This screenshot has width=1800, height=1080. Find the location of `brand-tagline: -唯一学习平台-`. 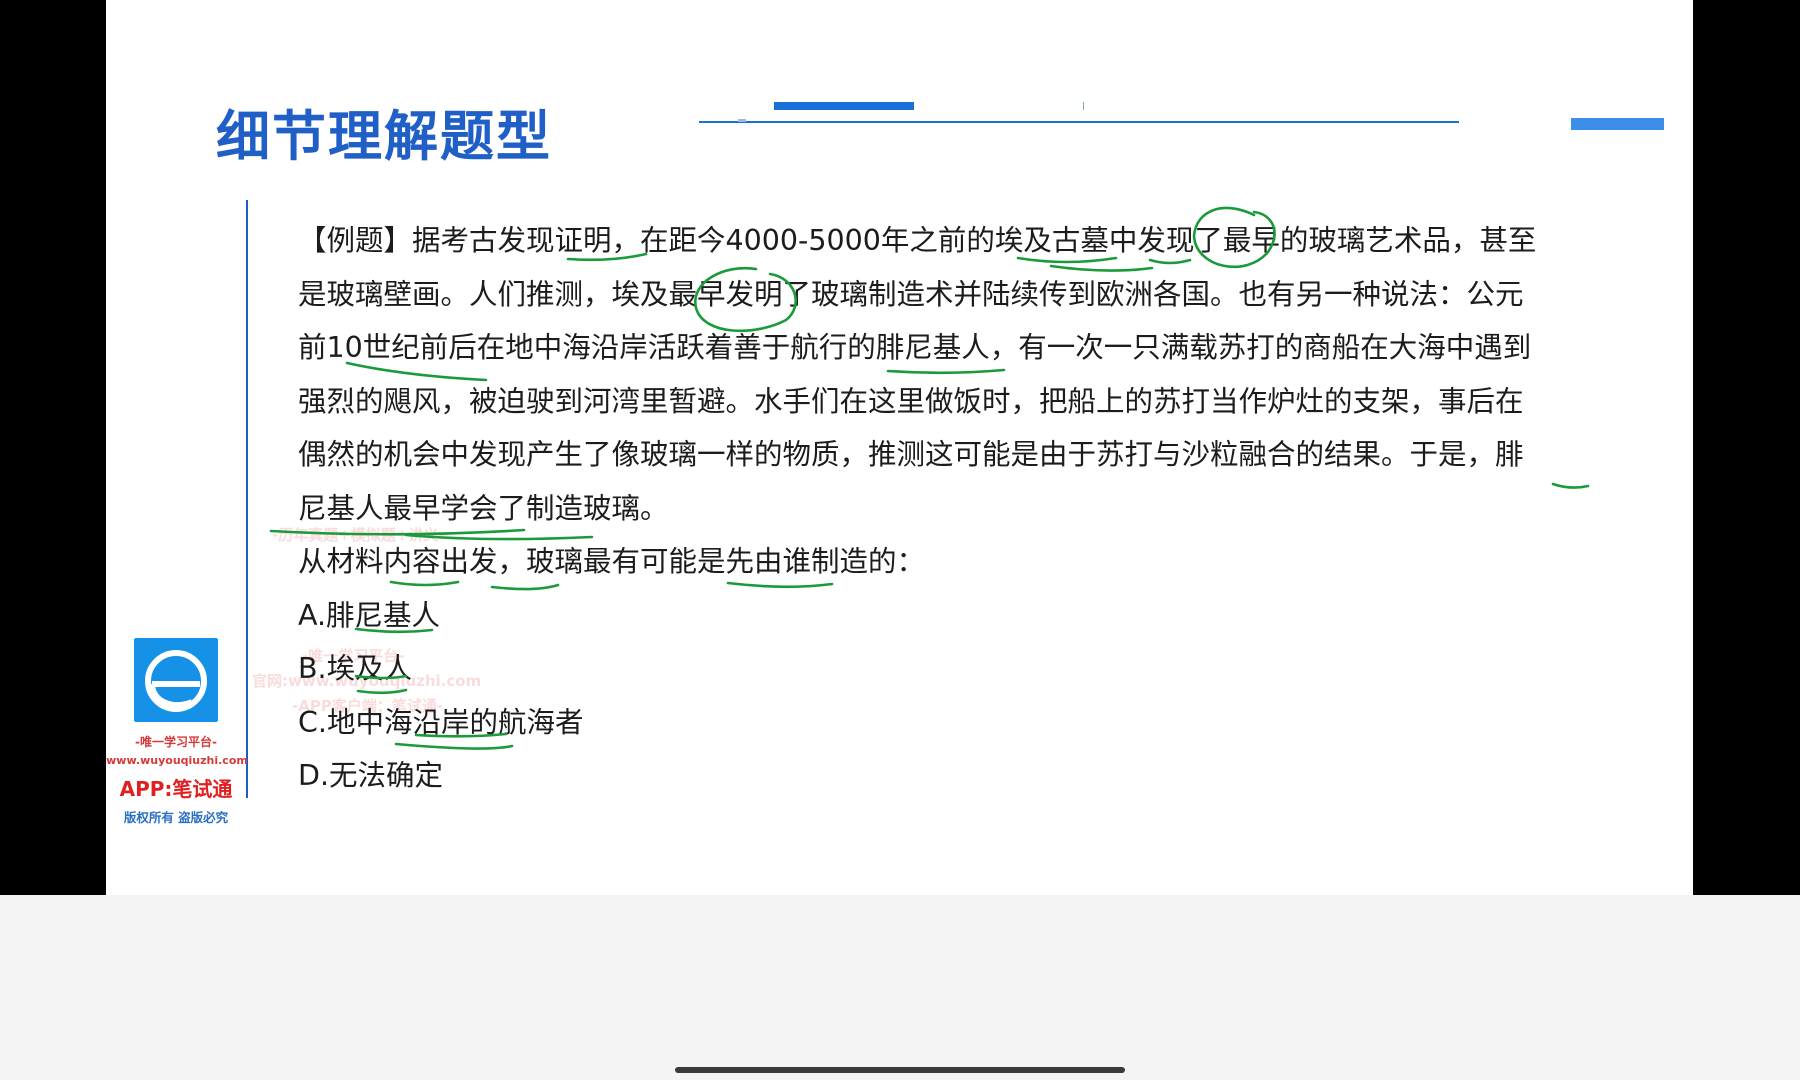

brand-tagline: -唯一学习平台- is located at coordinates (176, 742).